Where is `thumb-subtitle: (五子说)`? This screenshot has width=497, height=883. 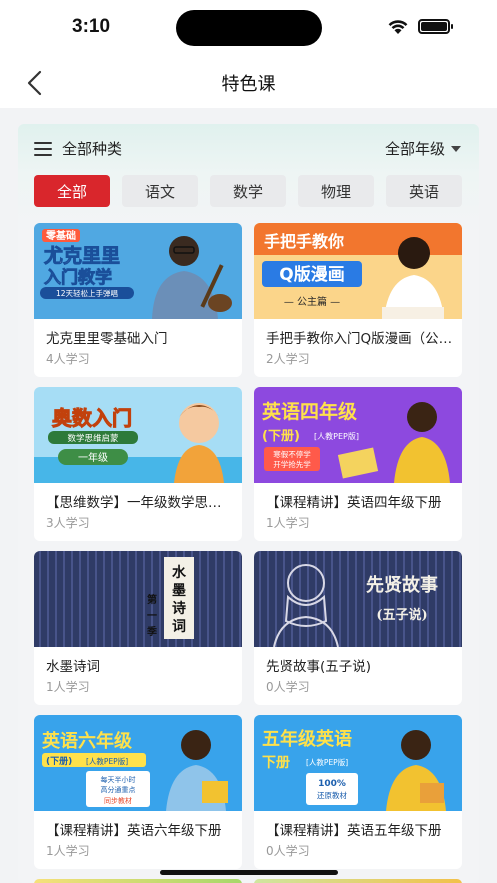 thumb-subtitle: (五子说) is located at coordinates (401, 615).